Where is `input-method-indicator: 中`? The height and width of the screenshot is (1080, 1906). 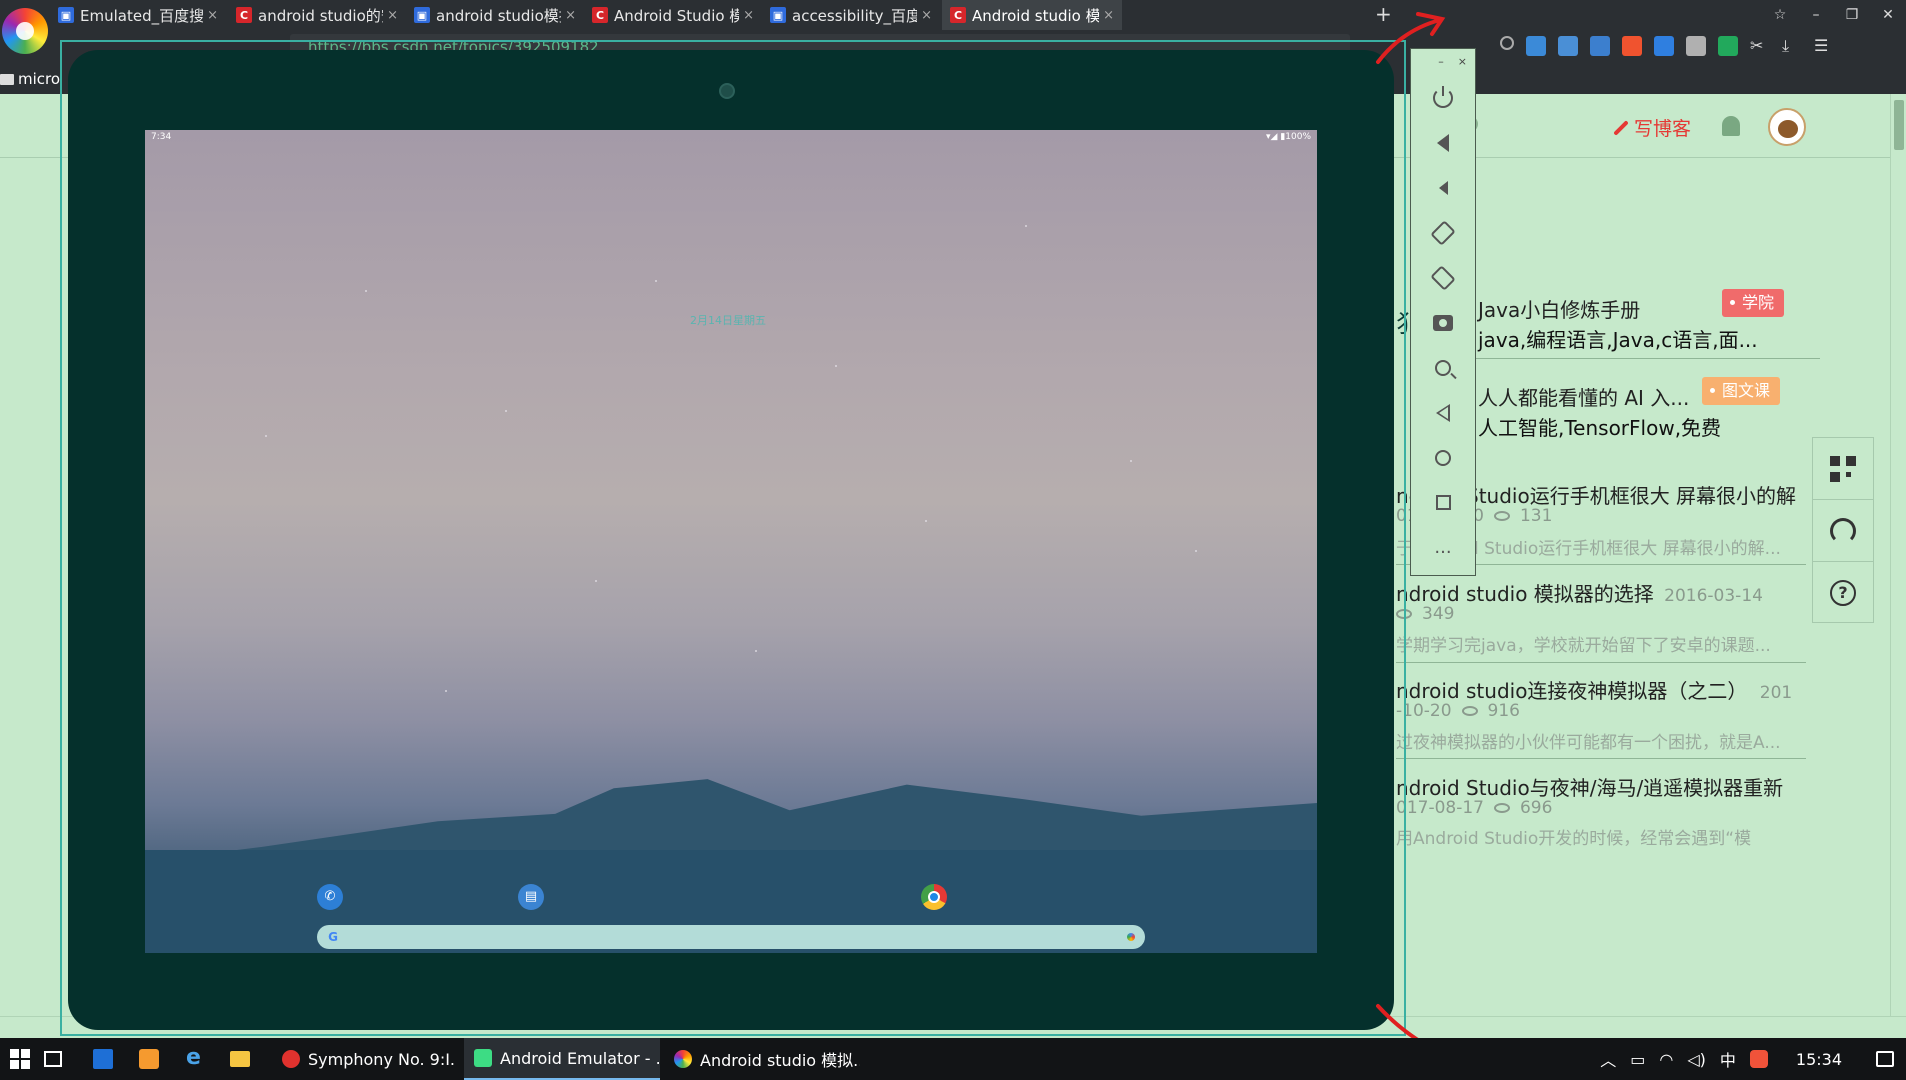
input-method-indicator: 中 is located at coordinates (1728, 1059).